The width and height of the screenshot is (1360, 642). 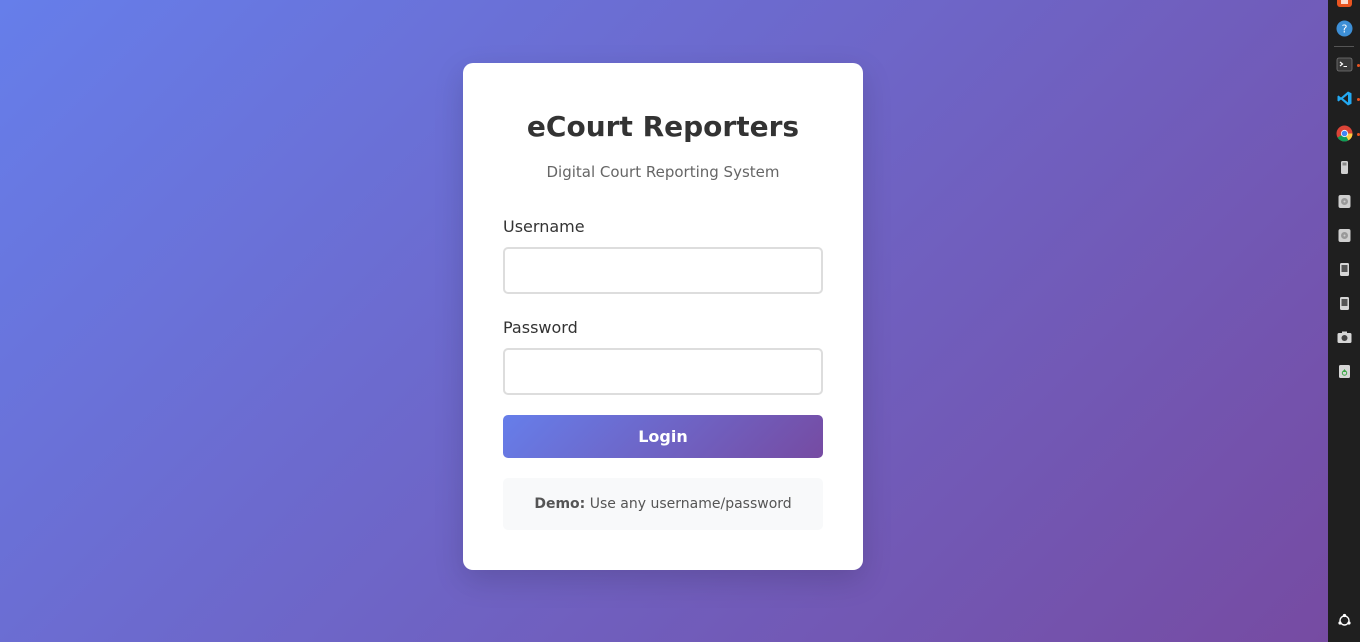 I want to click on dock: ?, so click(x=1344, y=321).